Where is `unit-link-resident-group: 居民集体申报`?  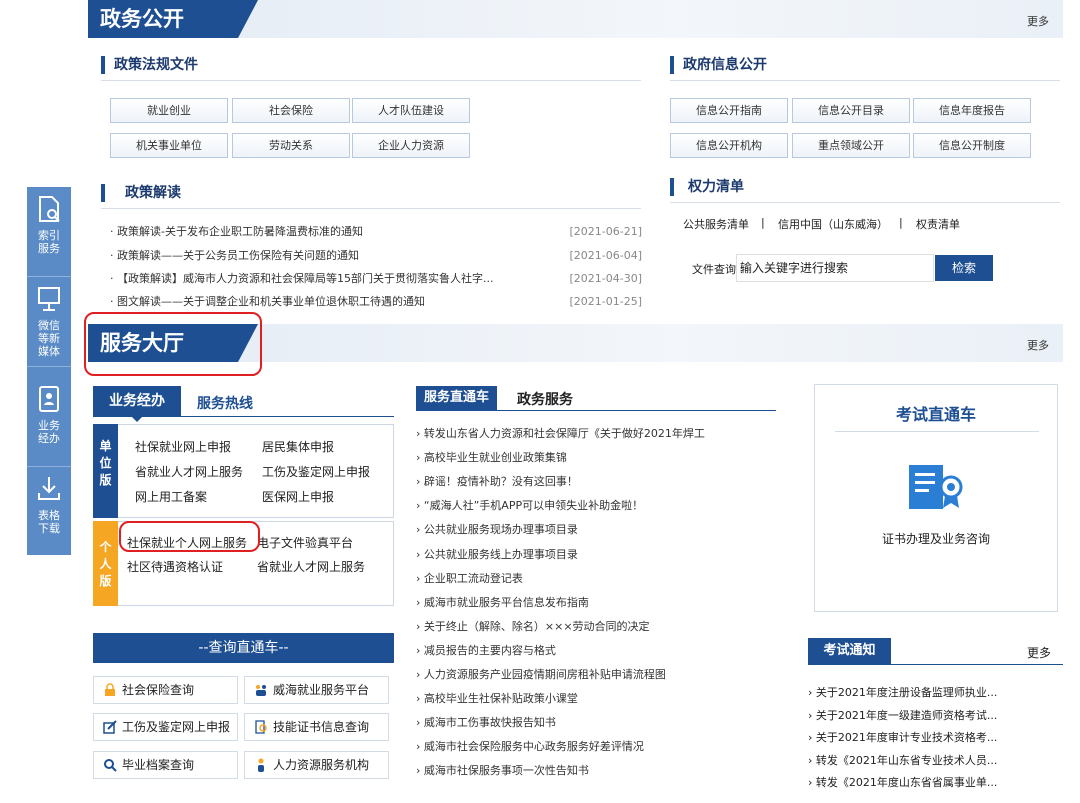 unit-link-resident-group: 居民集体申报 is located at coordinates (298, 446).